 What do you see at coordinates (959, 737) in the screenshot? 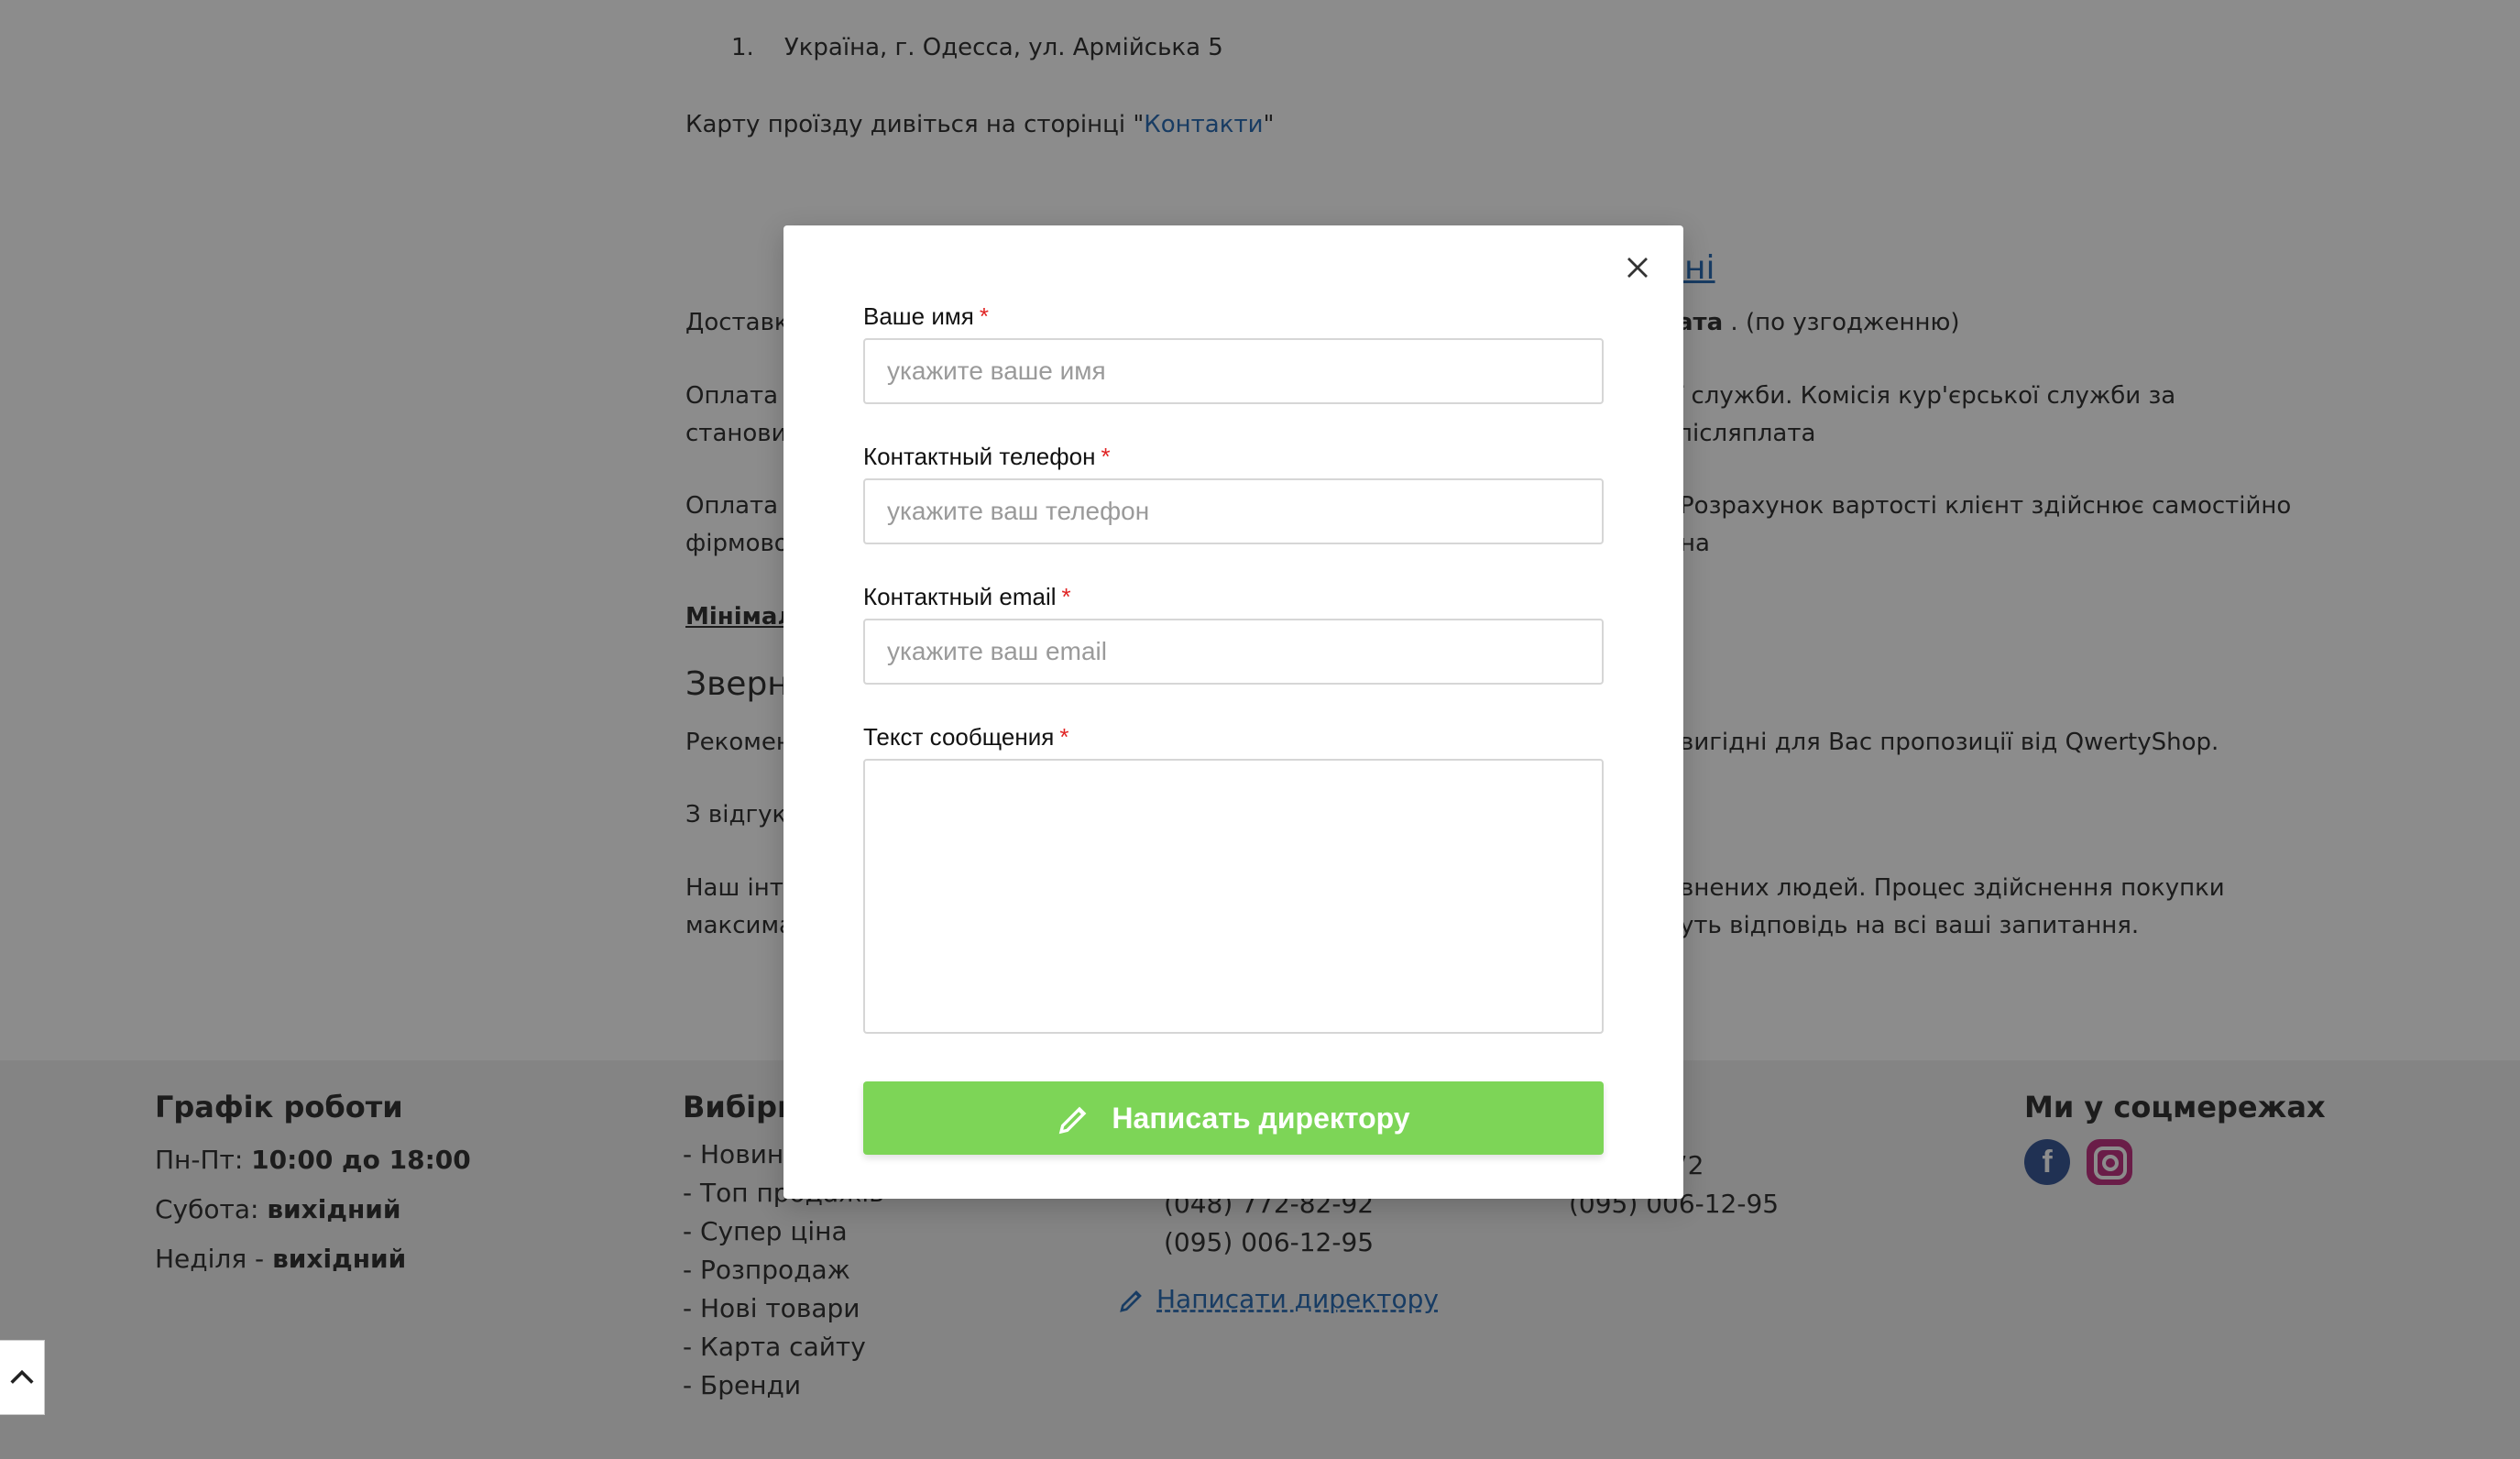
I see `message-label-text: Текст сообщения` at bounding box center [959, 737].